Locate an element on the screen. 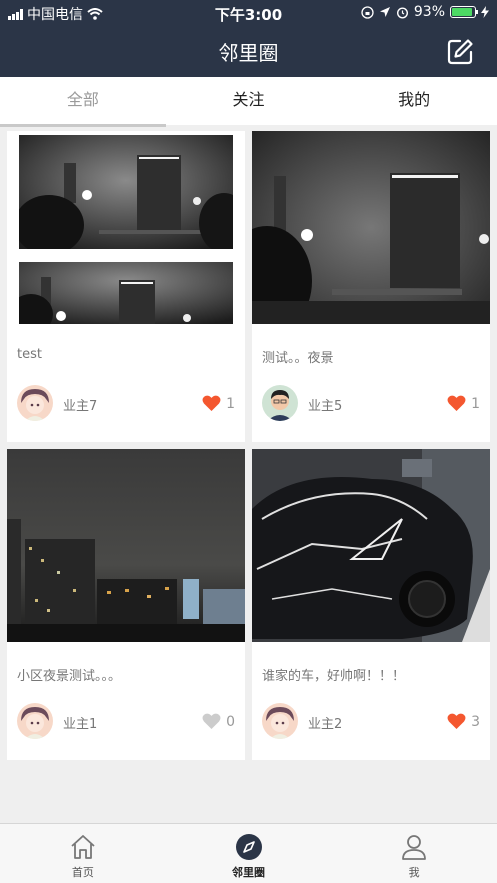  like-count: 0 is located at coordinates (230, 721).